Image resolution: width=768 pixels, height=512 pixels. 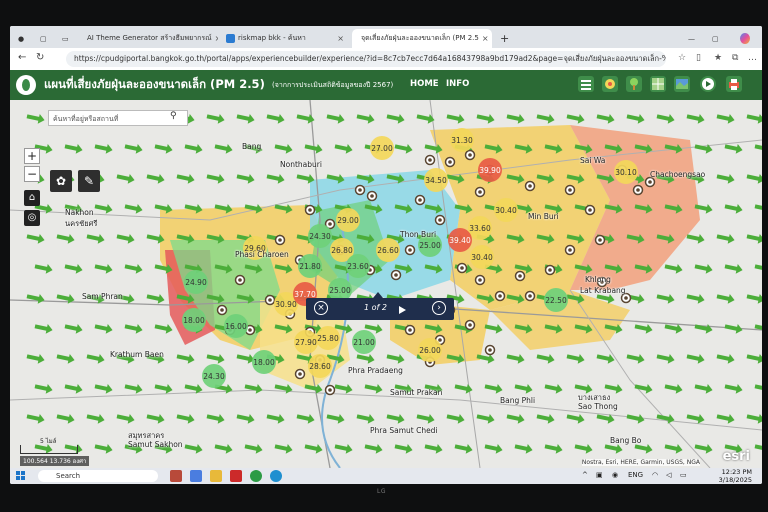 I want to click on tab-label: จุดเสี่ยงภัยฝุ่นละอองขนาดเล็ก (PM 2.5, so click(x=420, y=38).